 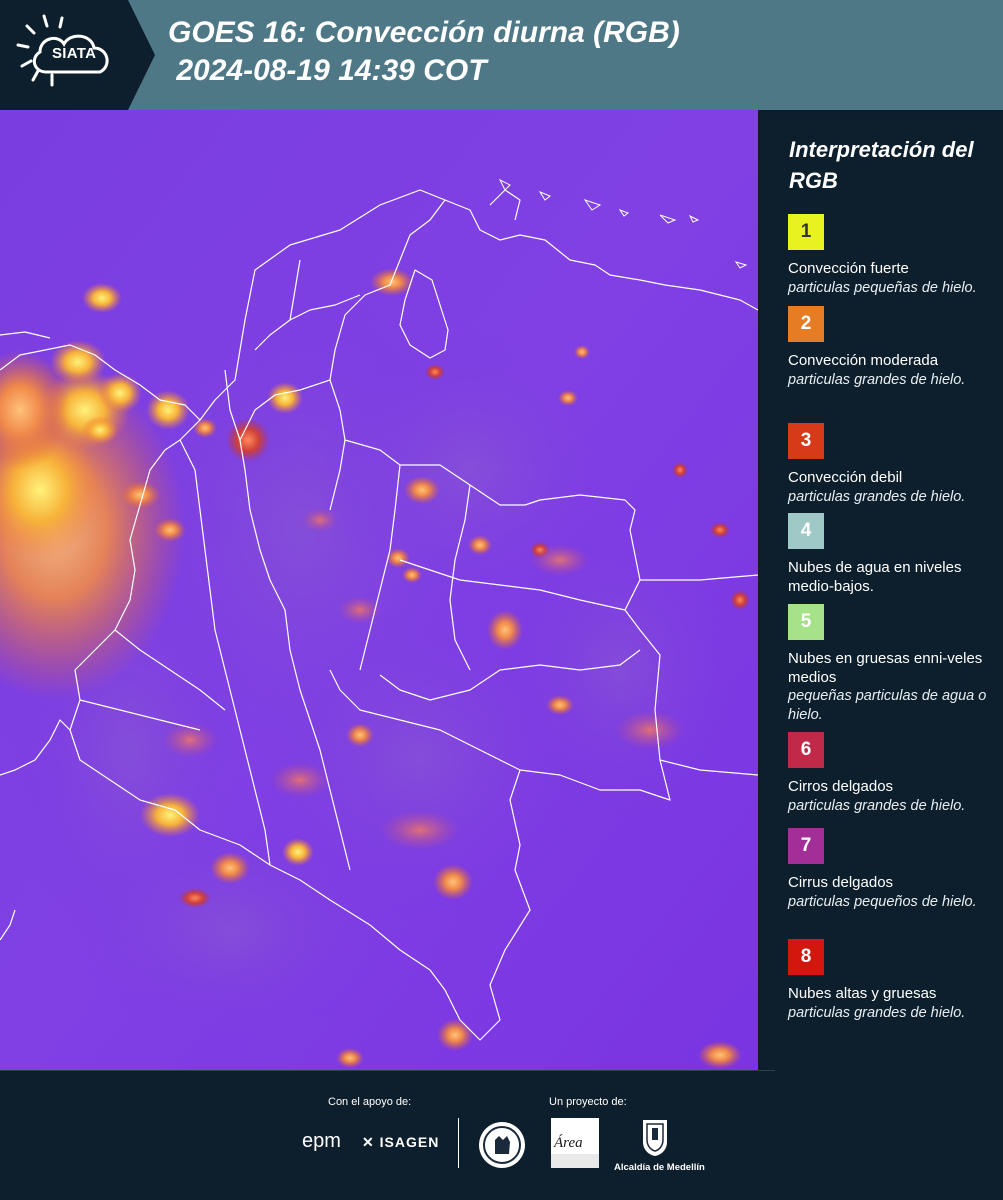 What do you see at coordinates (502, 1145) in the screenshot?
I see `metropolitan-seal-icon` at bounding box center [502, 1145].